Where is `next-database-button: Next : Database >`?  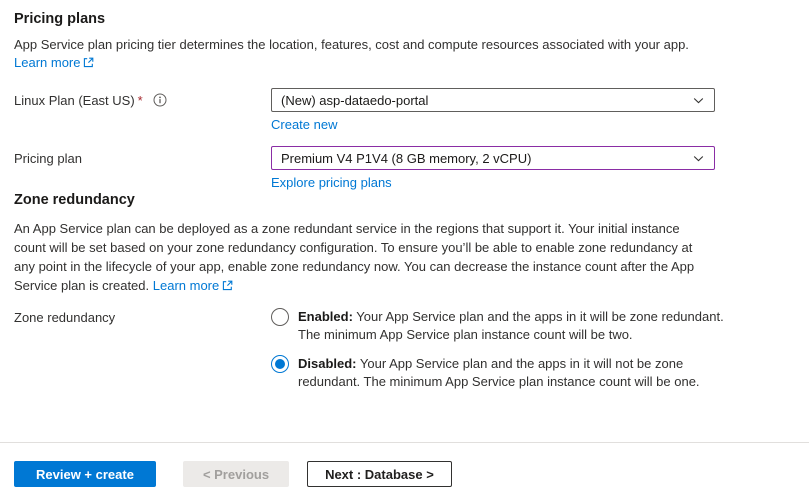 next-database-button: Next : Database > is located at coordinates (379, 474).